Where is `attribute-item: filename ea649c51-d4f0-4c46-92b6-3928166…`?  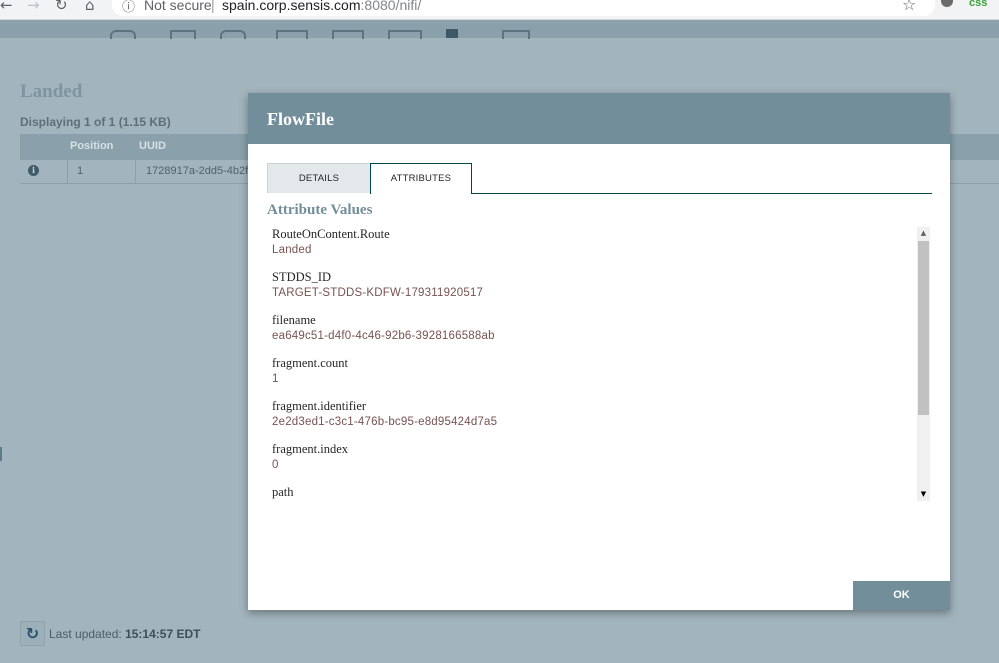 attribute-item: filename ea649c51-d4f0-4c46-92b6-3928166… is located at coordinates (592, 334).